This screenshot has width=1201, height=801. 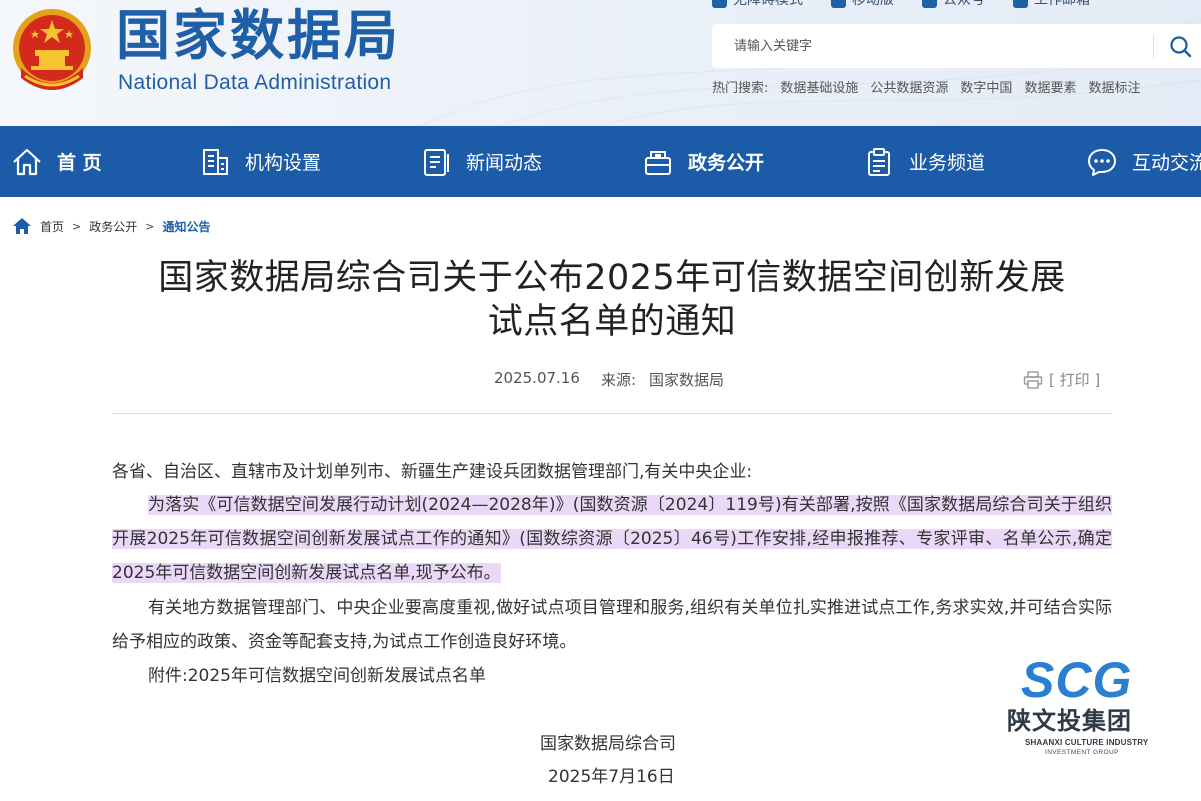 What do you see at coordinates (600, 161) in the screenshot?
I see `main-nav: 首 页 机构设置 新闻动态 政务公开 业务频道 互动交流` at bounding box center [600, 161].